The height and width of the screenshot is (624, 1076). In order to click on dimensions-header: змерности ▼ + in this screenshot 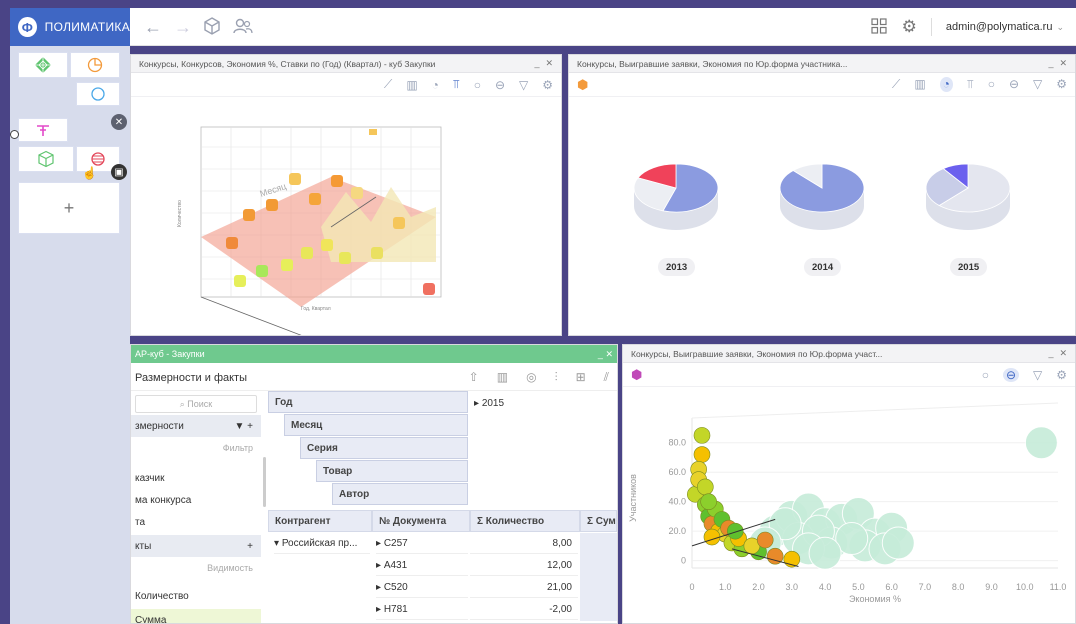, I will do `click(196, 426)`.